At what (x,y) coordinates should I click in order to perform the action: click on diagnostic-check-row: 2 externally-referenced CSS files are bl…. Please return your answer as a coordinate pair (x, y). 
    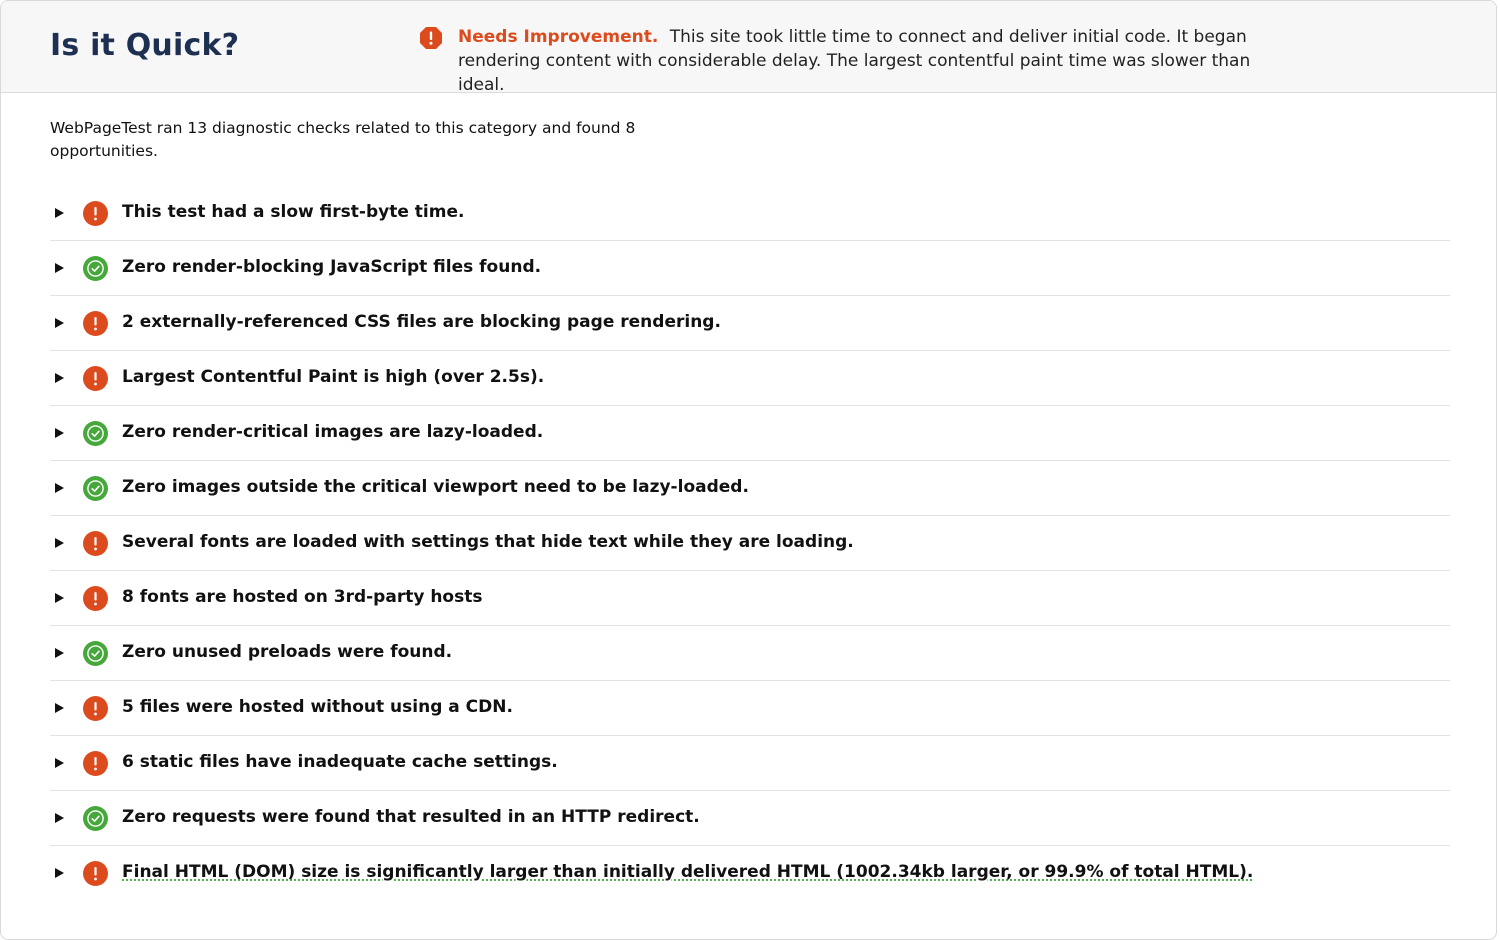
    Looking at the image, I should click on (750, 323).